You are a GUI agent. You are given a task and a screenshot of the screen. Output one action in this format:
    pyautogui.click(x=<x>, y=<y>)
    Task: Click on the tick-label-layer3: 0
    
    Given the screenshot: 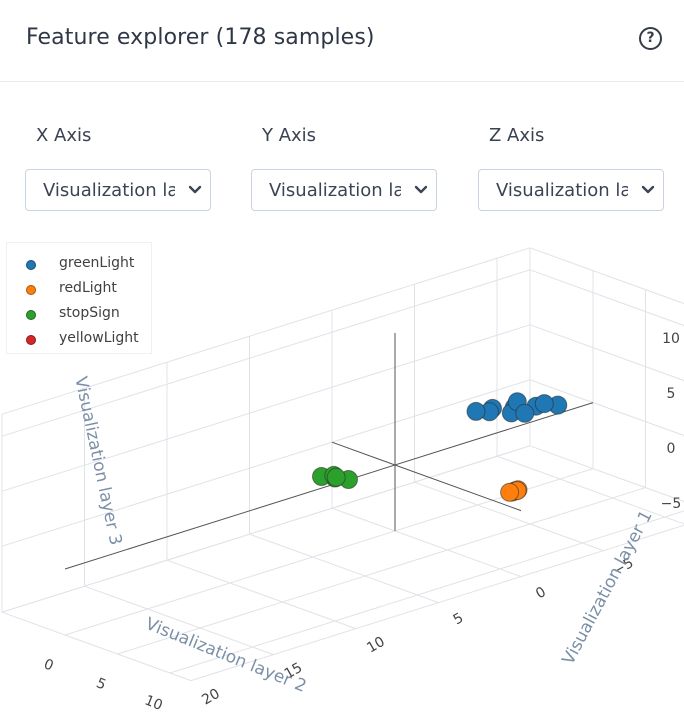 What is the action you would take?
    pyautogui.click(x=671, y=449)
    